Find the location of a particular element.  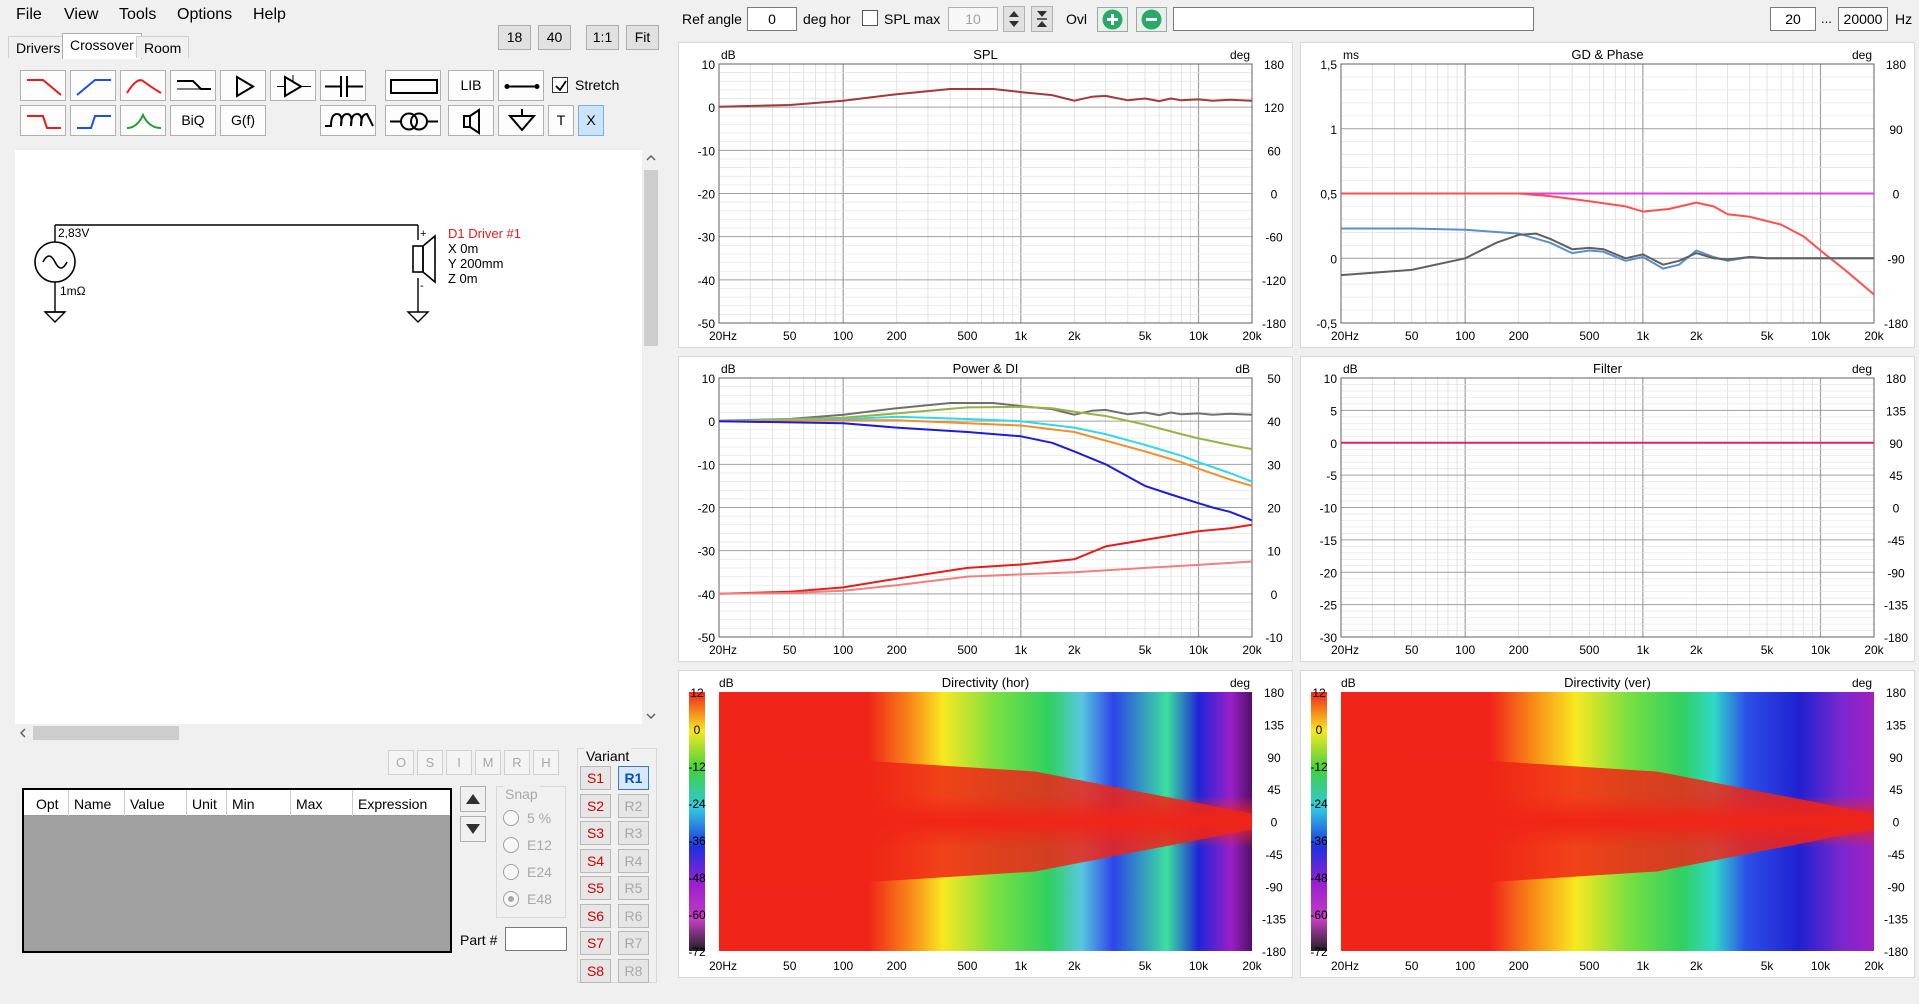

scale-18-button: 18 is located at coordinates (514, 37).